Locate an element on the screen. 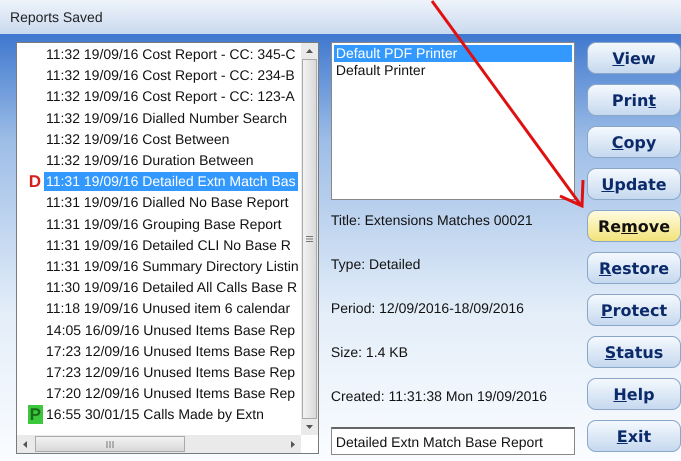 The height and width of the screenshot is (461, 681). report-item: 11:31 19/09/16 Grouping Base Report is located at coordinates (164, 224).